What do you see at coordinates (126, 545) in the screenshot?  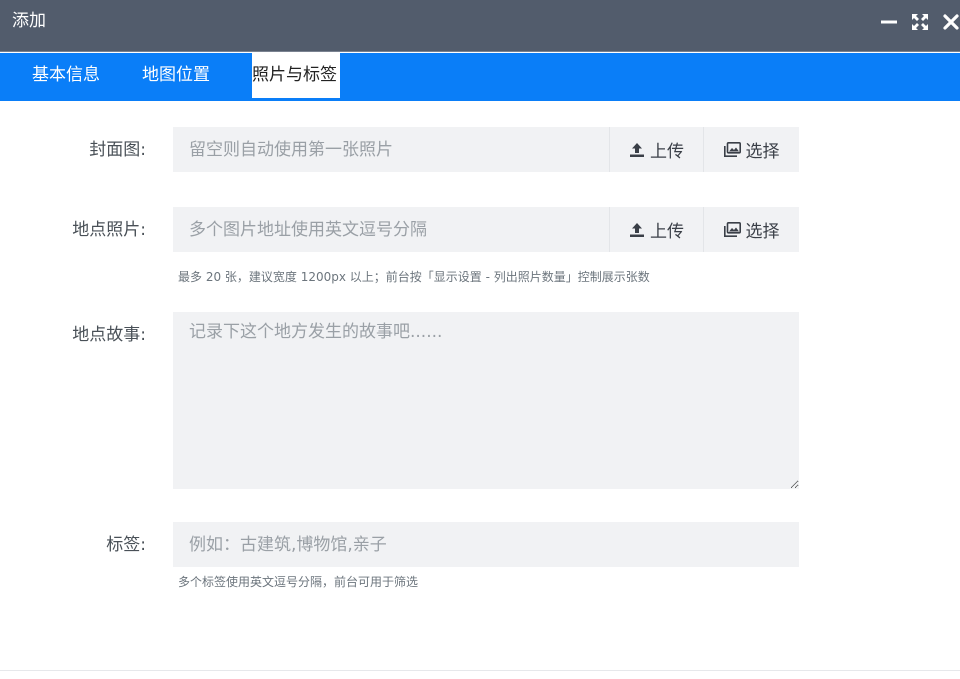 I see `tags-label: 标签:` at bounding box center [126, 545].